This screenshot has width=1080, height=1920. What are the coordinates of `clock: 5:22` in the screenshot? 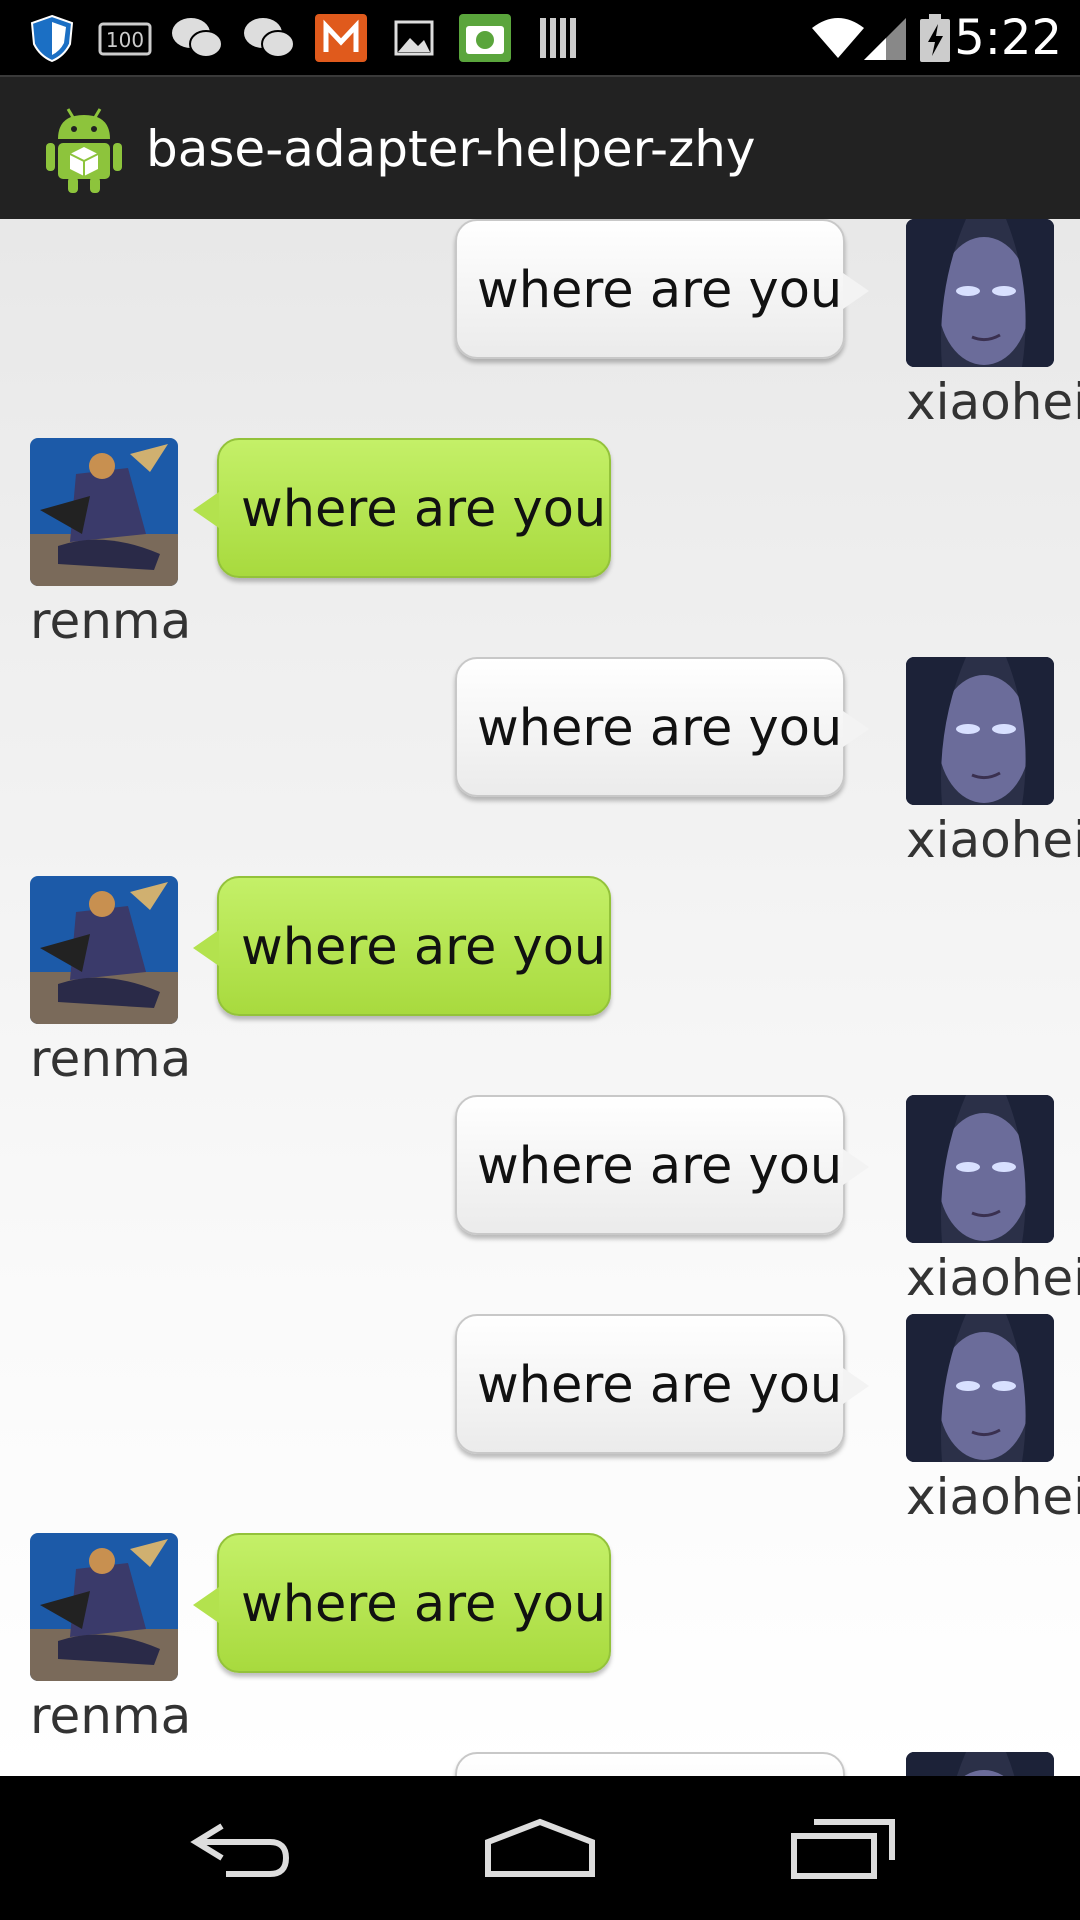 It's located at (1008, 38).